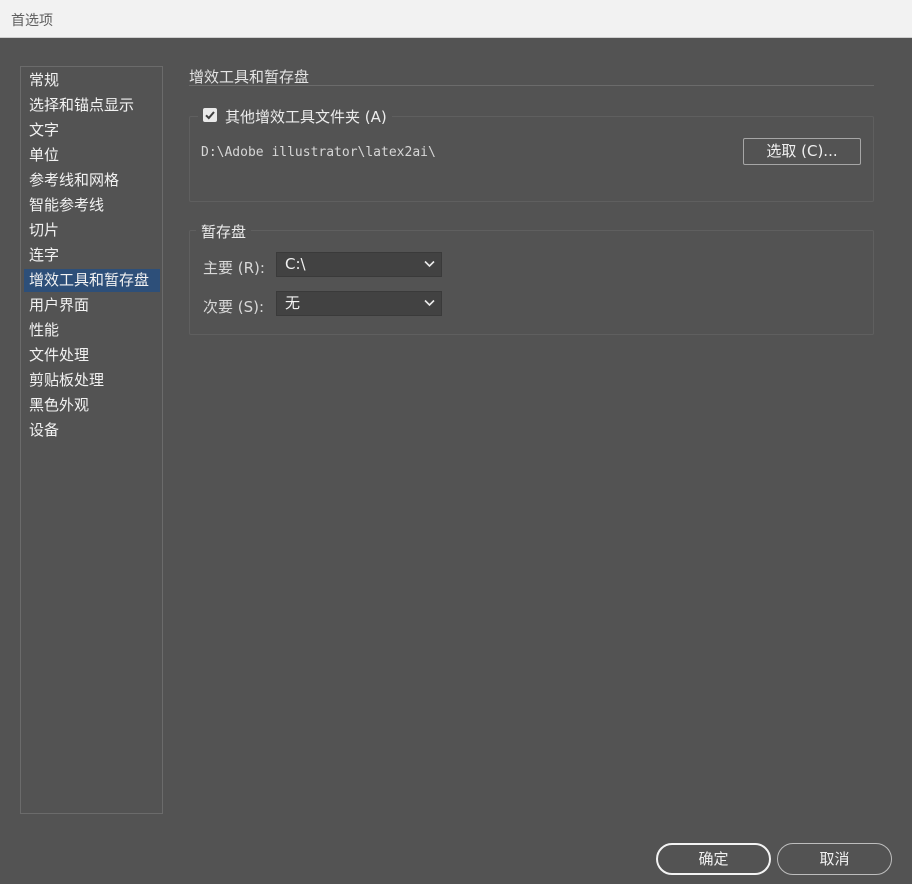 Image resolution: width=912 pixels, height=884 pixels. I want to click on sidebar-item-plugins-scratch-disks: 增效工具和暂存盘, so click(92, 280).